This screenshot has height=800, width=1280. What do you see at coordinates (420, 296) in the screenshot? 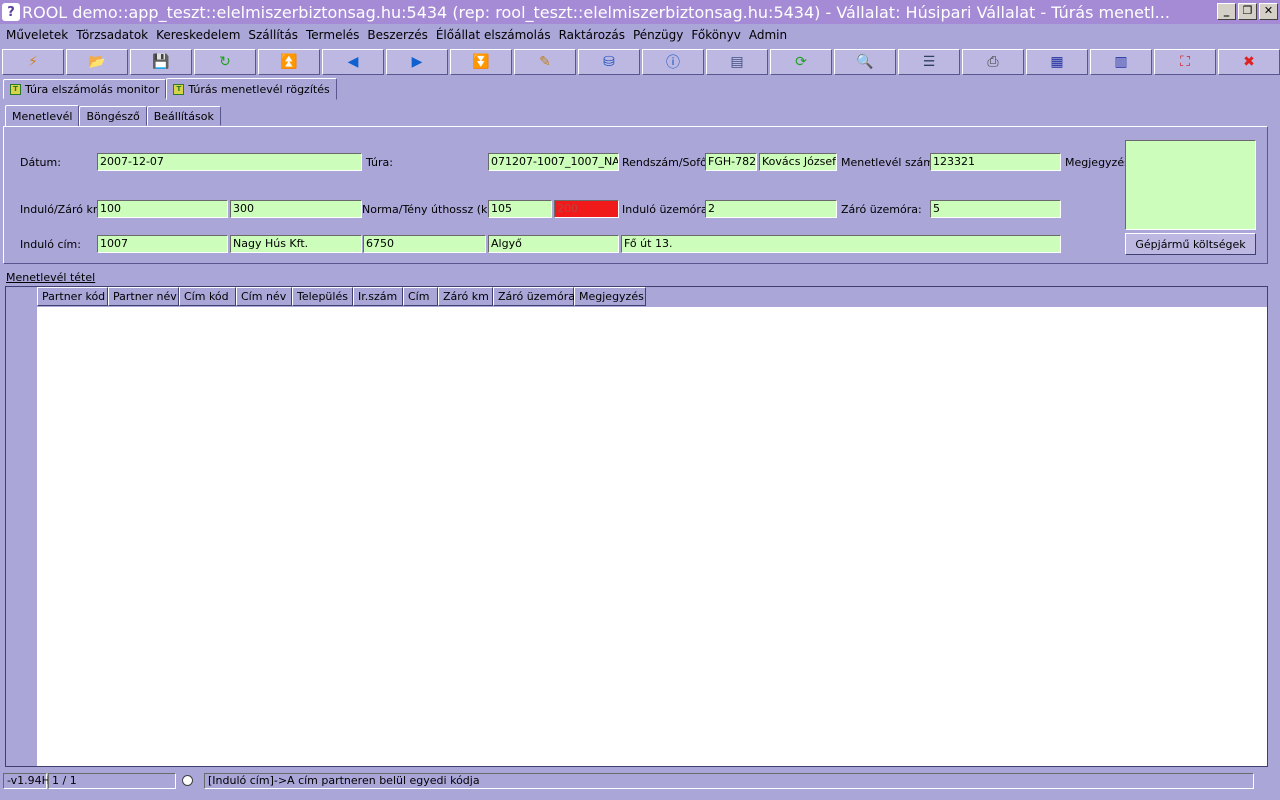
I see `column-cim: Cím` at bounding box center [420, 296].